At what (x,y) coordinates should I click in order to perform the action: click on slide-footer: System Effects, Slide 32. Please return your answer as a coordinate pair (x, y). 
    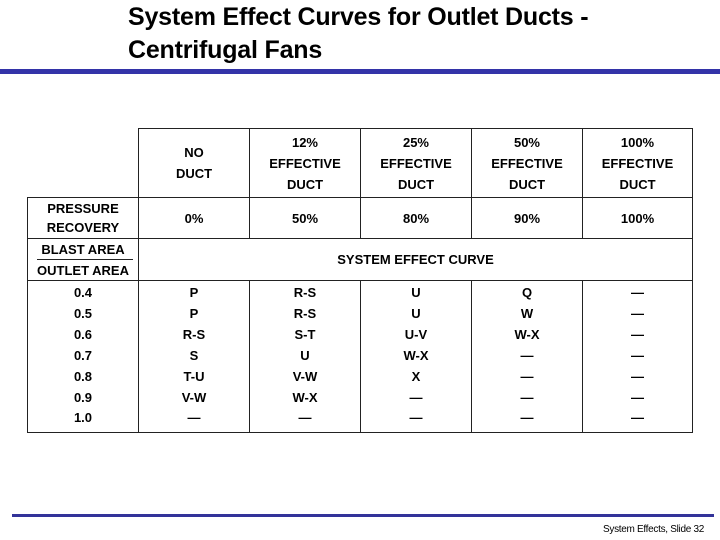
    Looking at the image, I should click on (653, 529).